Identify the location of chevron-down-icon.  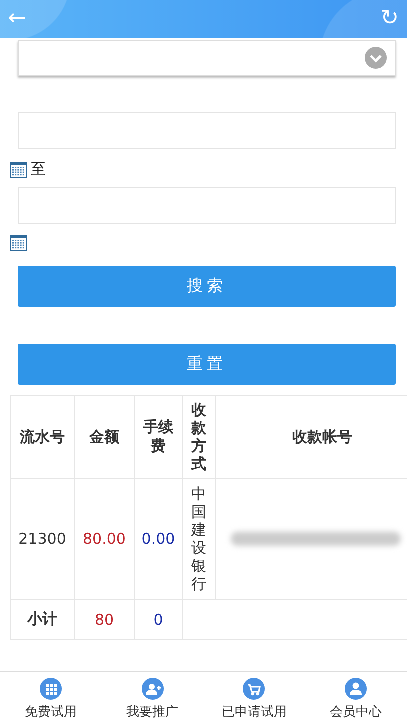
(376, 58).